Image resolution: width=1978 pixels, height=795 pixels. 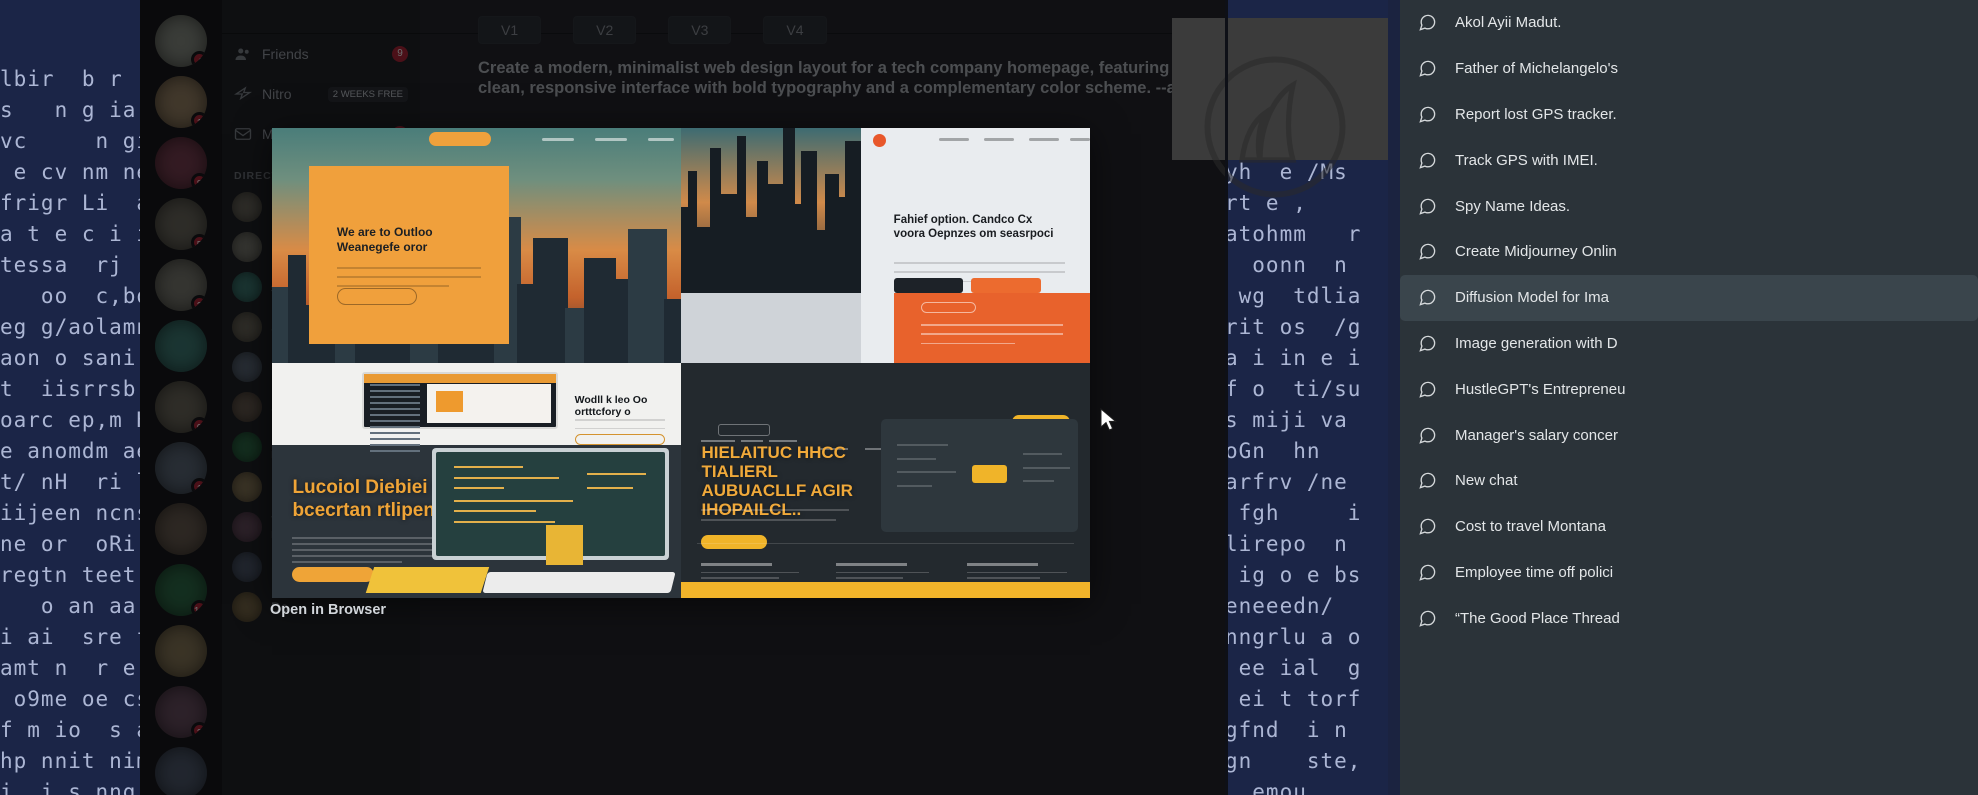 I want to click on chat-history-item: “The Good Place Thread, so click(x=1689, y=618).